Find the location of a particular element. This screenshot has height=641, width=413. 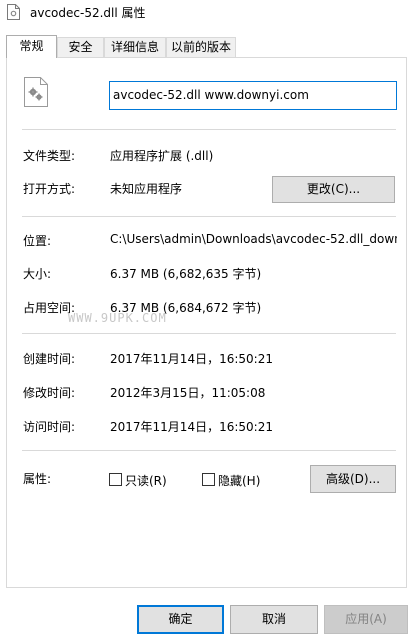

tab-details: 详细信息 is located at coordinates (135, 47).